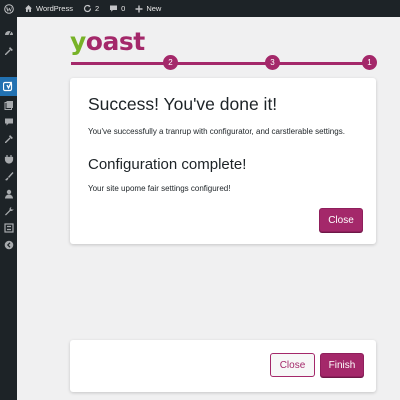  What do you see at coordinates (97, 8) in the screenshot?
I see `updates-count: 2` at bounding box center [97, 8].